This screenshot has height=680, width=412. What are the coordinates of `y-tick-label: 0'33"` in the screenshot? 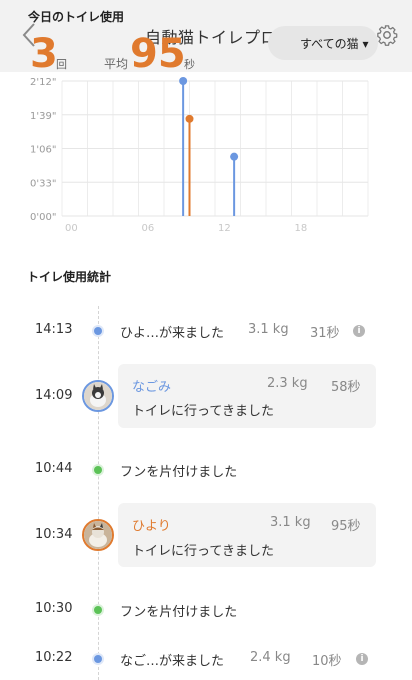 It's located at (43, 183).